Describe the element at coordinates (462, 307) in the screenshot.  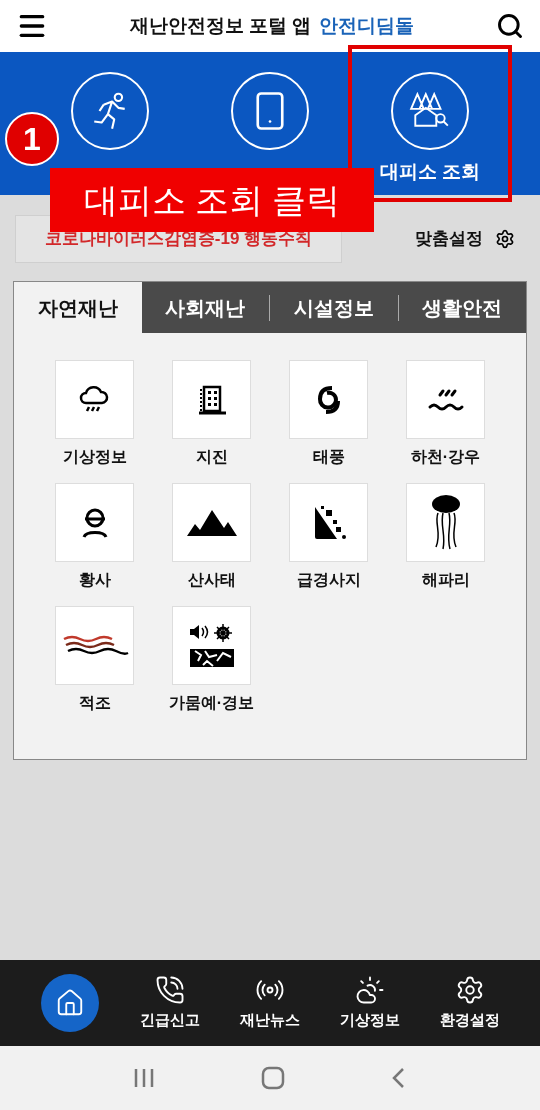
I see `category-tab: 생활안전` at that location.